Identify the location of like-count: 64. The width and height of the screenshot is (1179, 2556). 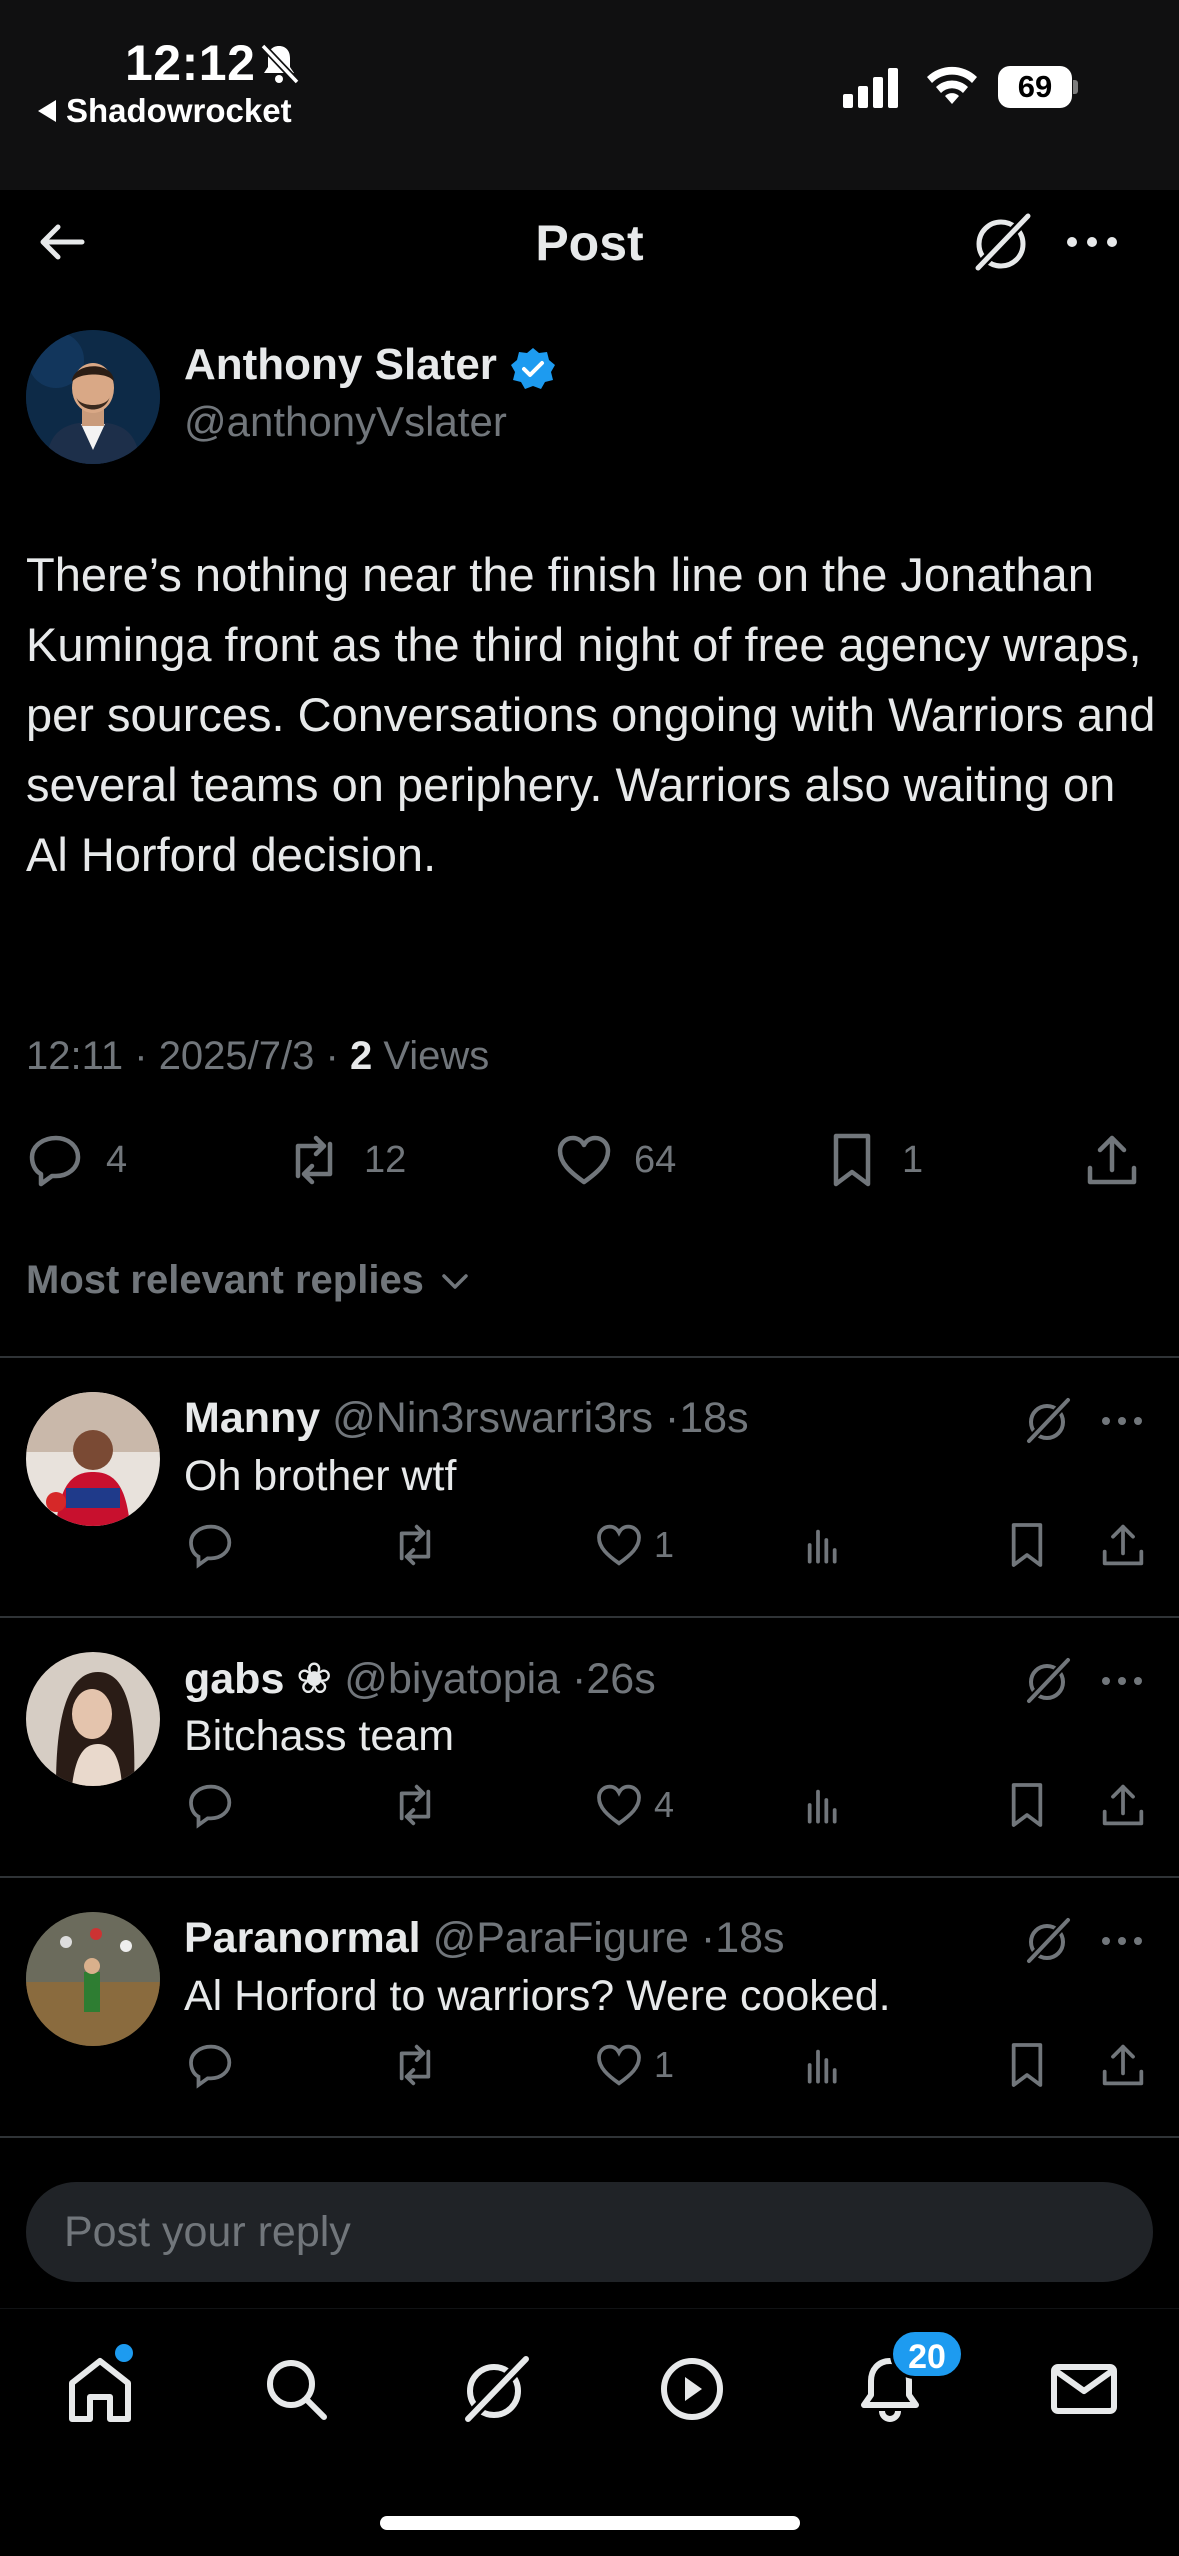
(655, 1159).